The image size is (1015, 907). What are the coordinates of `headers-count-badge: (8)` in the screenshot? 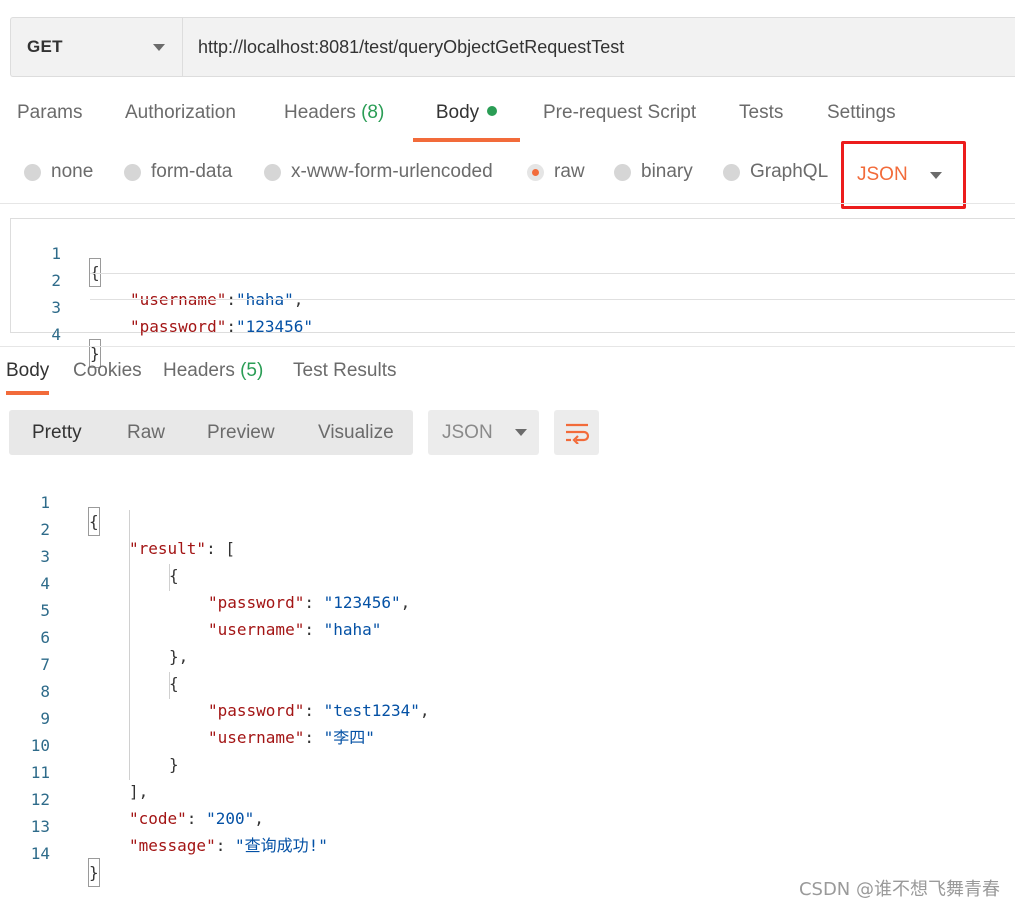 It's located at (373, 112).